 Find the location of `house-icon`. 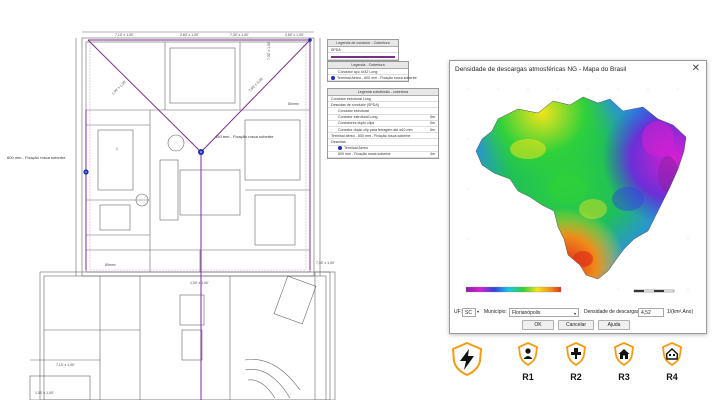

house-icon is located at coordinates (624, 354).